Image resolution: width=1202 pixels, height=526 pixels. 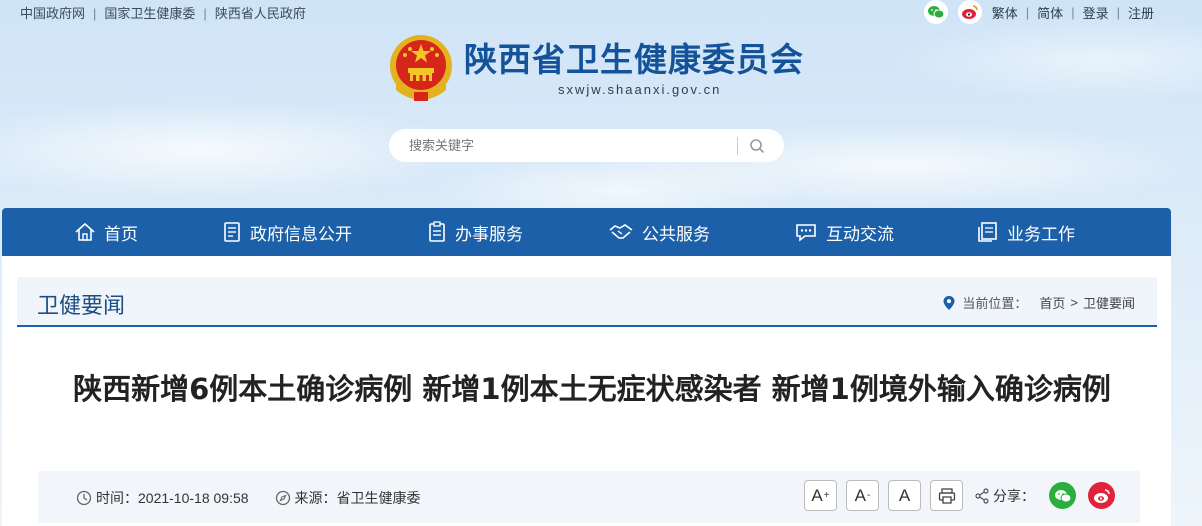 What do you see at coordinates (52, 13) in the screenshot?
I see `link-gov-cn: 中国政府网` at bounding box center [52, 13].